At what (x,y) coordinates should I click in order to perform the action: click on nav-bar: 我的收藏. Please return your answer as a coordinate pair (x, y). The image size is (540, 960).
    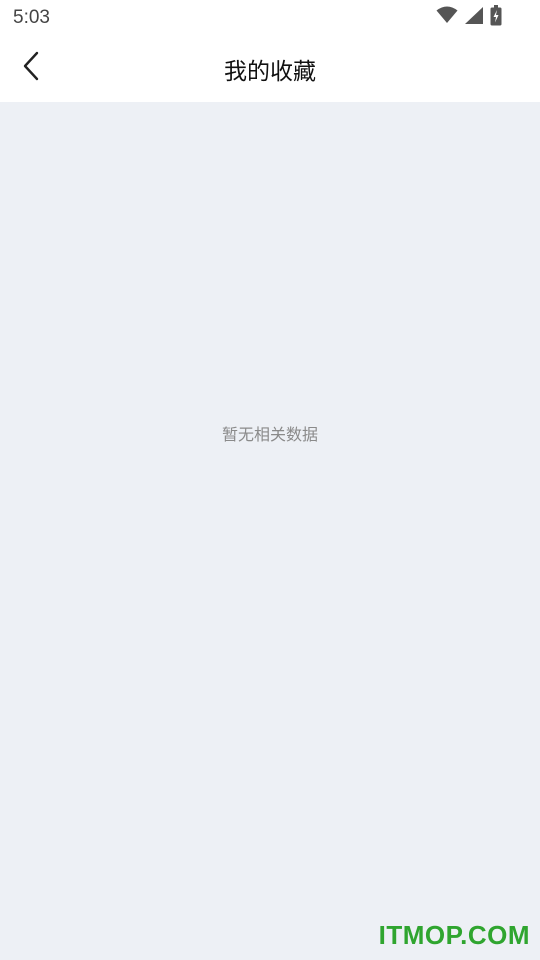
    Looking at the image, I should click on (270, 69).